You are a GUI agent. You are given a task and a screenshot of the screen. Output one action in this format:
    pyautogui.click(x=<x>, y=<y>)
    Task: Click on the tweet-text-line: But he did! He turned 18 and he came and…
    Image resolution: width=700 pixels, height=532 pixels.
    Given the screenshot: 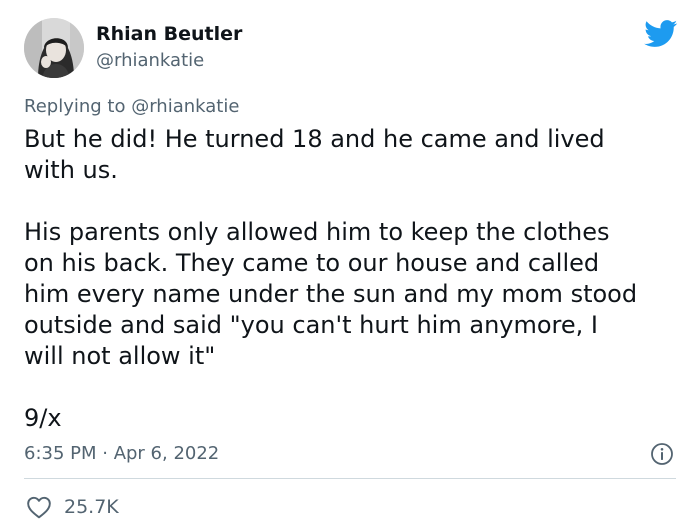 What is the action you would take?
    pyautogui.click(x=314, y=139)
    